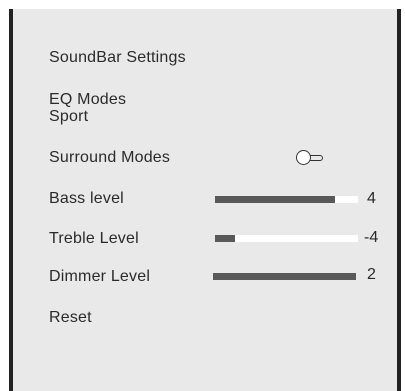 The height and width of the screenshot is (391, 405). What do you see at coordinates (225, 238) in the screenshot?
I see `treble-level-fill` at bounding box center [225, 238].